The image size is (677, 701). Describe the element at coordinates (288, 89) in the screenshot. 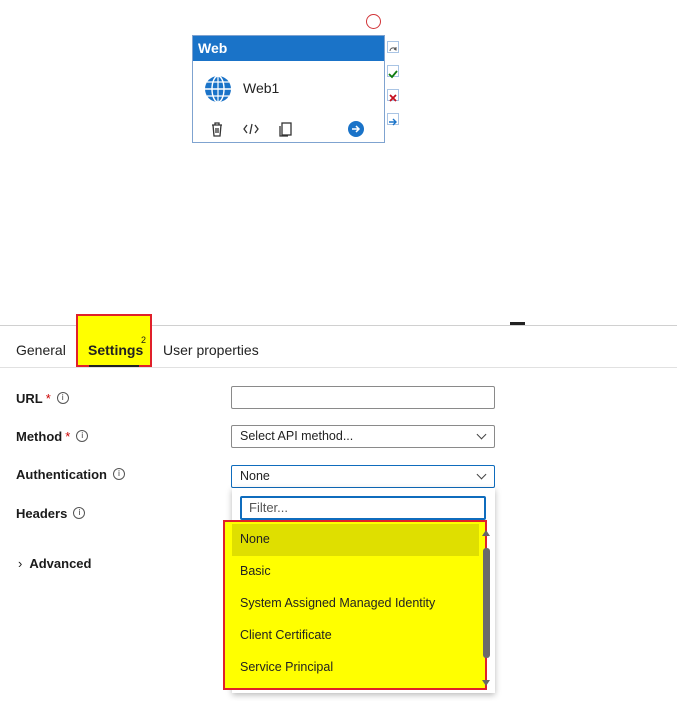

I see `web-activity-card: Web Web1` at that location.